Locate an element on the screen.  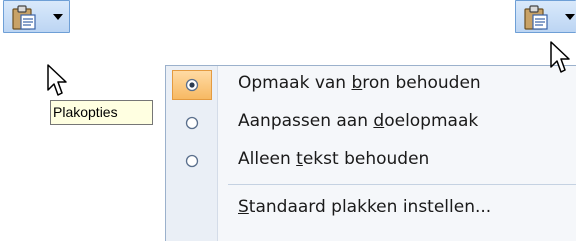
paste-options-button-open is located at coordinates (545, 16).